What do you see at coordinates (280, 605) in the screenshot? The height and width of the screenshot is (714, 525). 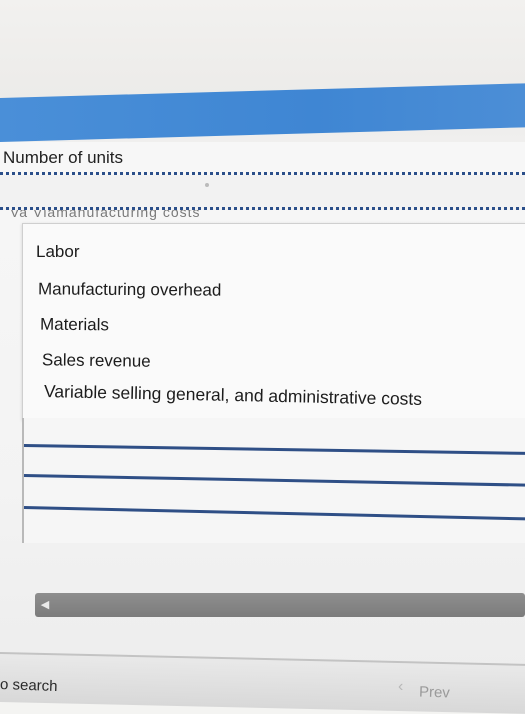 I see `horizontal-scrollbar` at bounding box center [280, 605].